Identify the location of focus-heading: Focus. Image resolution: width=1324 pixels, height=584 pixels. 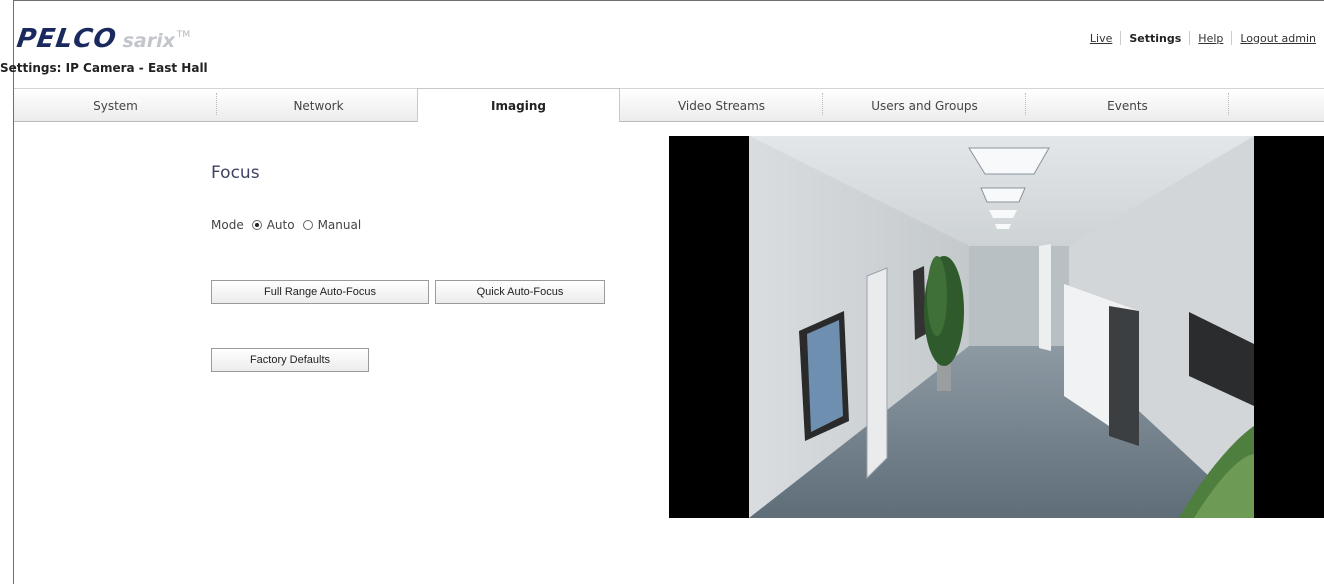
(235, 173).